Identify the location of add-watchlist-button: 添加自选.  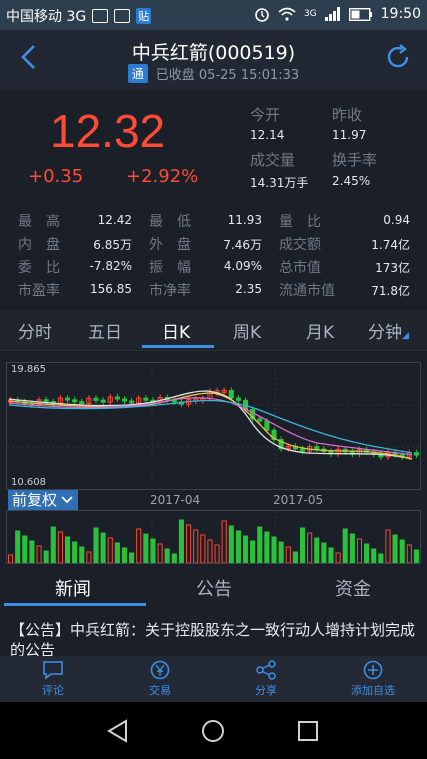
(373, 678).